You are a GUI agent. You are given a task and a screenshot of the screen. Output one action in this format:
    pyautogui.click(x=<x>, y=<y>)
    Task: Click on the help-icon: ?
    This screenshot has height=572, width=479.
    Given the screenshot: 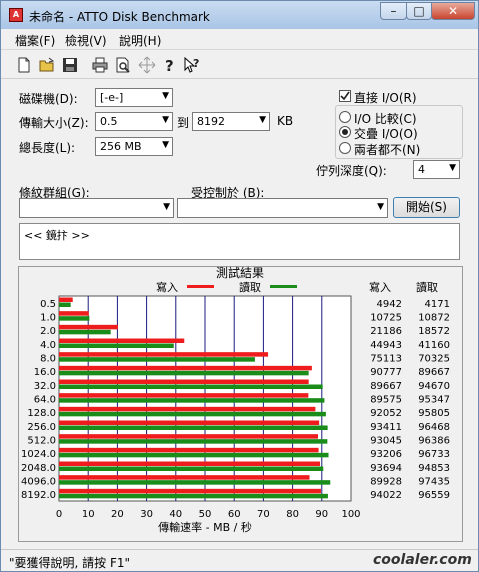 What is the action you would take?
    pyautogui.click(x=170, y=65)
    